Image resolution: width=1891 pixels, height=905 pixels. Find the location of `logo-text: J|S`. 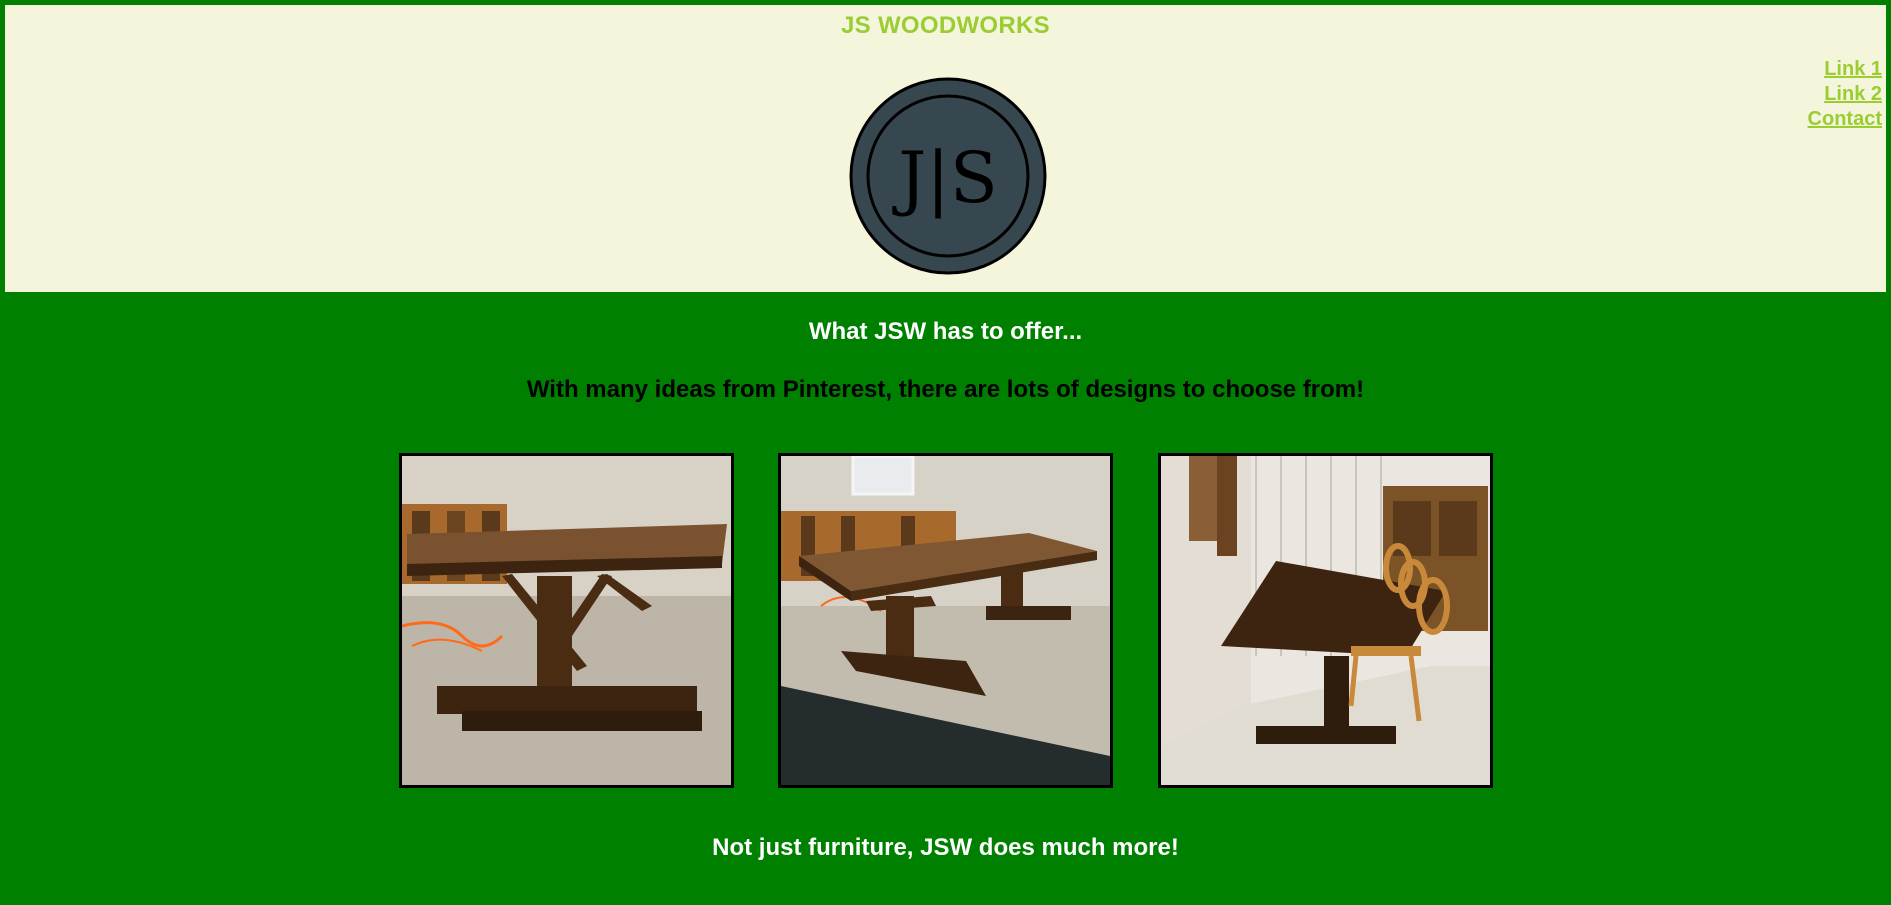

logo-text: J|S is located at coordinates (945, 178).